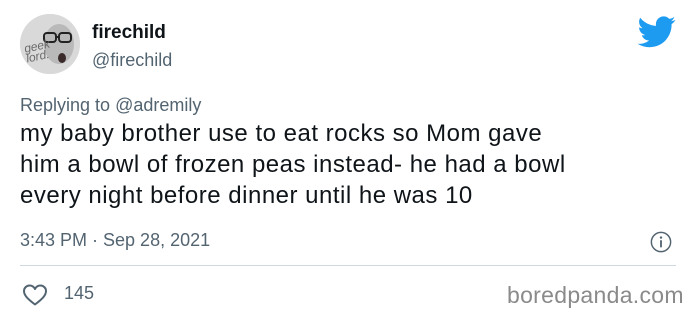  What do you see at coordinates (37, 51) in the screenshot?
I see `avatar-logo-text: geek lord.` at bounding box center [37, 51].